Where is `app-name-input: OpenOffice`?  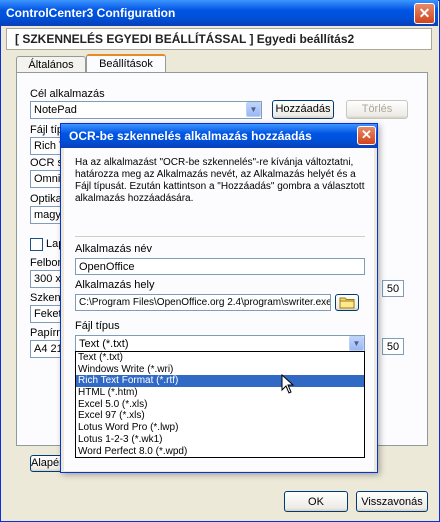
app-name-input: OpenOffice is located at coordinates (220, 266).